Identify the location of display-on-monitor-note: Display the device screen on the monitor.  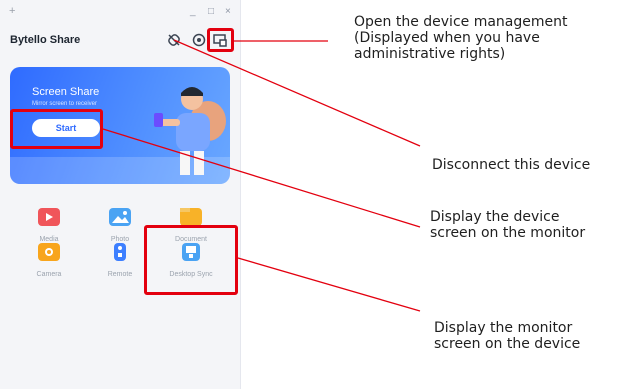
(508, 225).